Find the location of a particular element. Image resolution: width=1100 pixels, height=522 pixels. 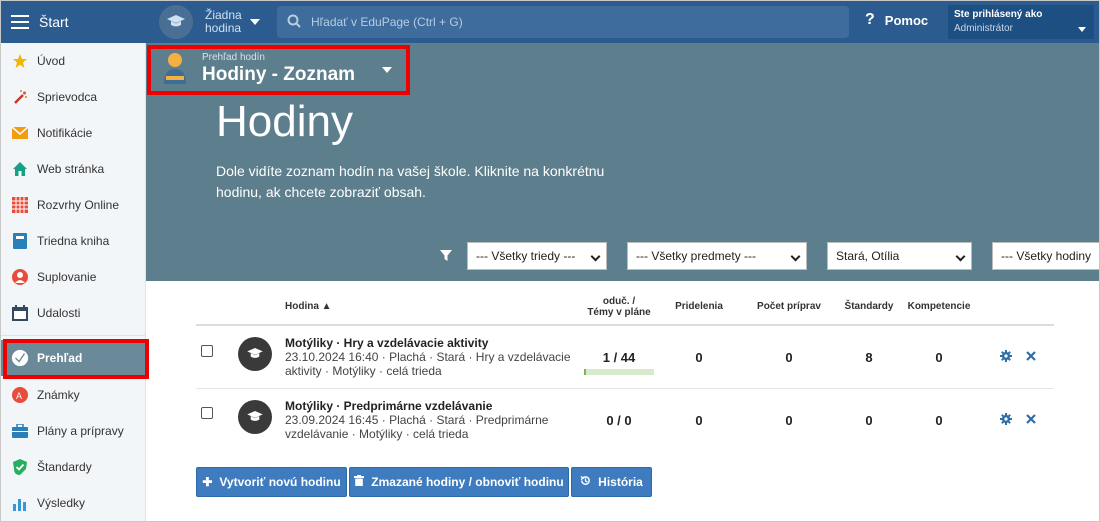

sidebar-item-vysledky: Výsledky is located at coordinates (73, 503).